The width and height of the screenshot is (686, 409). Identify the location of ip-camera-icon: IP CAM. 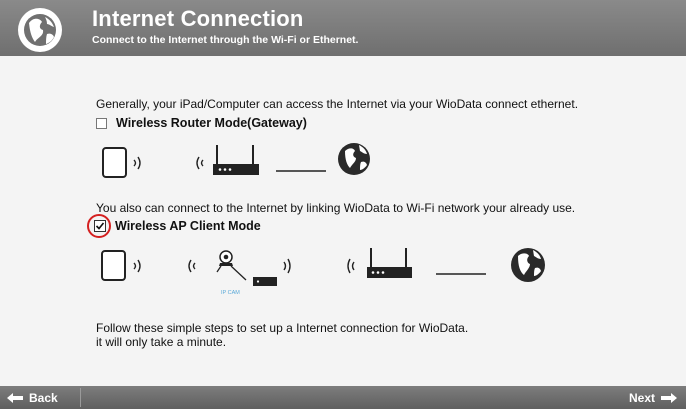
(231, 273).